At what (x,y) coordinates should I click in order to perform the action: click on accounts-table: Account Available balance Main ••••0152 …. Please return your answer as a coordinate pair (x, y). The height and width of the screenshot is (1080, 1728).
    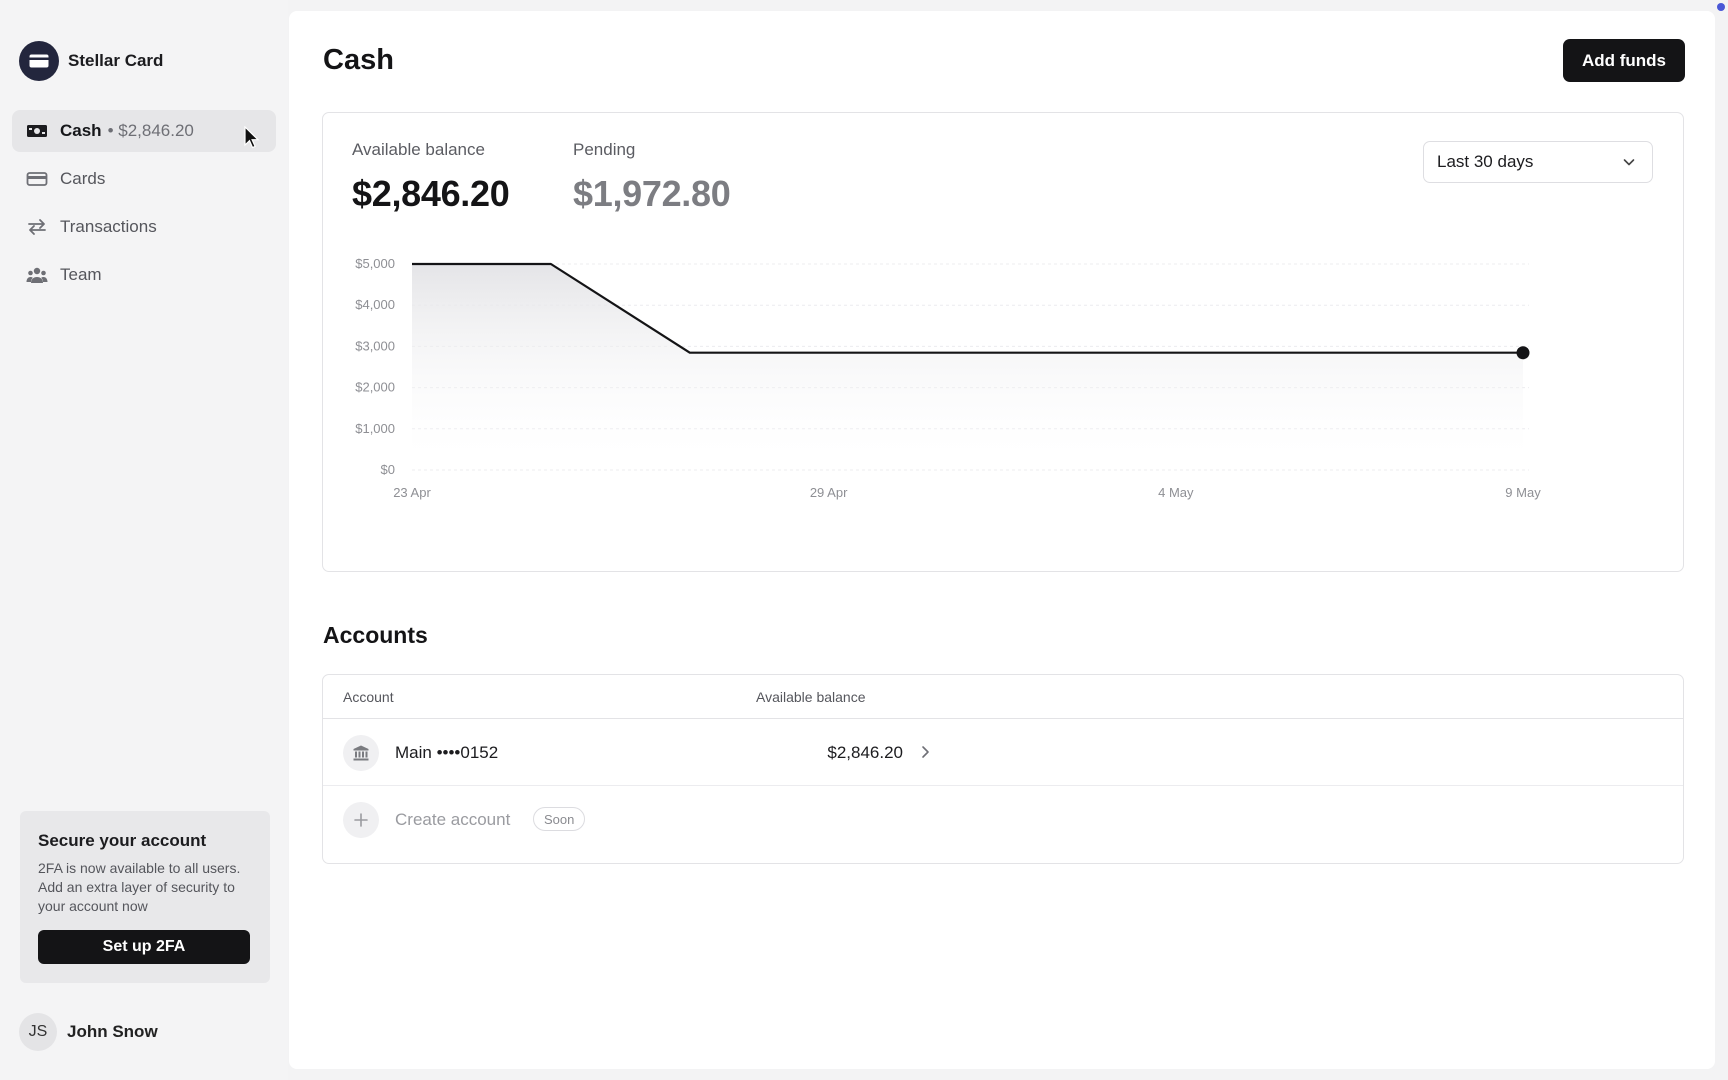
    Looking at the image, I should click on (1003, 769).